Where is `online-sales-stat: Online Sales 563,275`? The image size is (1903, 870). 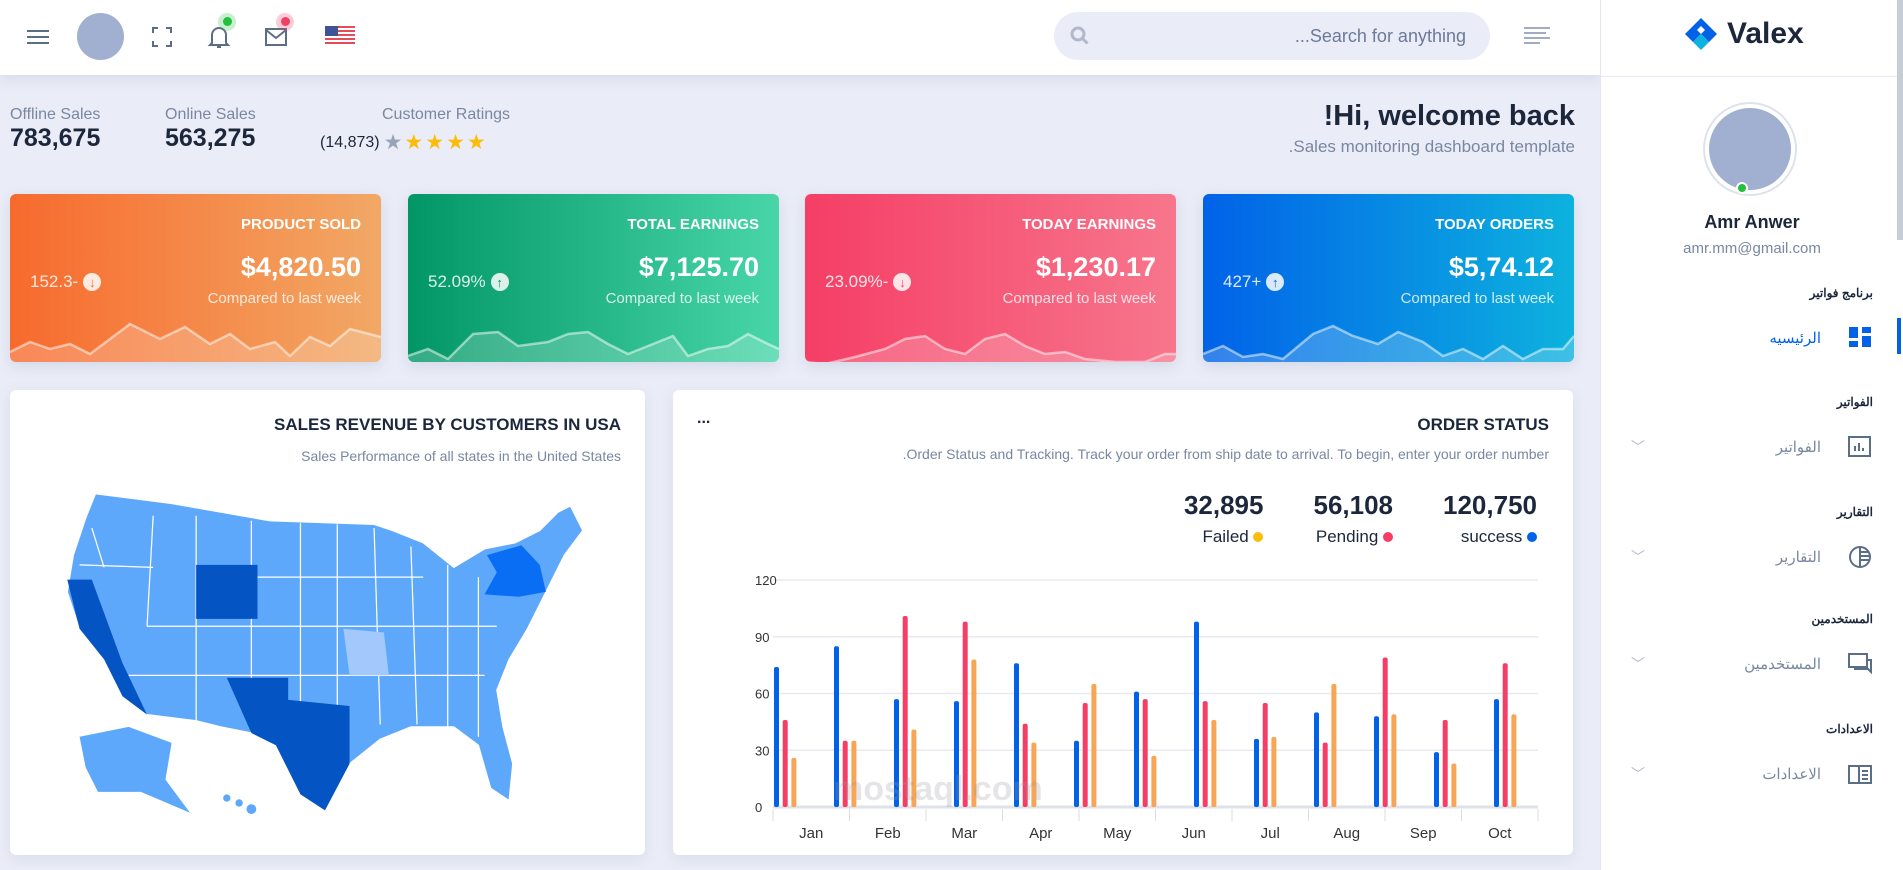 online-sales-stat: Online Sales 563,275 is located at coordinates (210, 129).